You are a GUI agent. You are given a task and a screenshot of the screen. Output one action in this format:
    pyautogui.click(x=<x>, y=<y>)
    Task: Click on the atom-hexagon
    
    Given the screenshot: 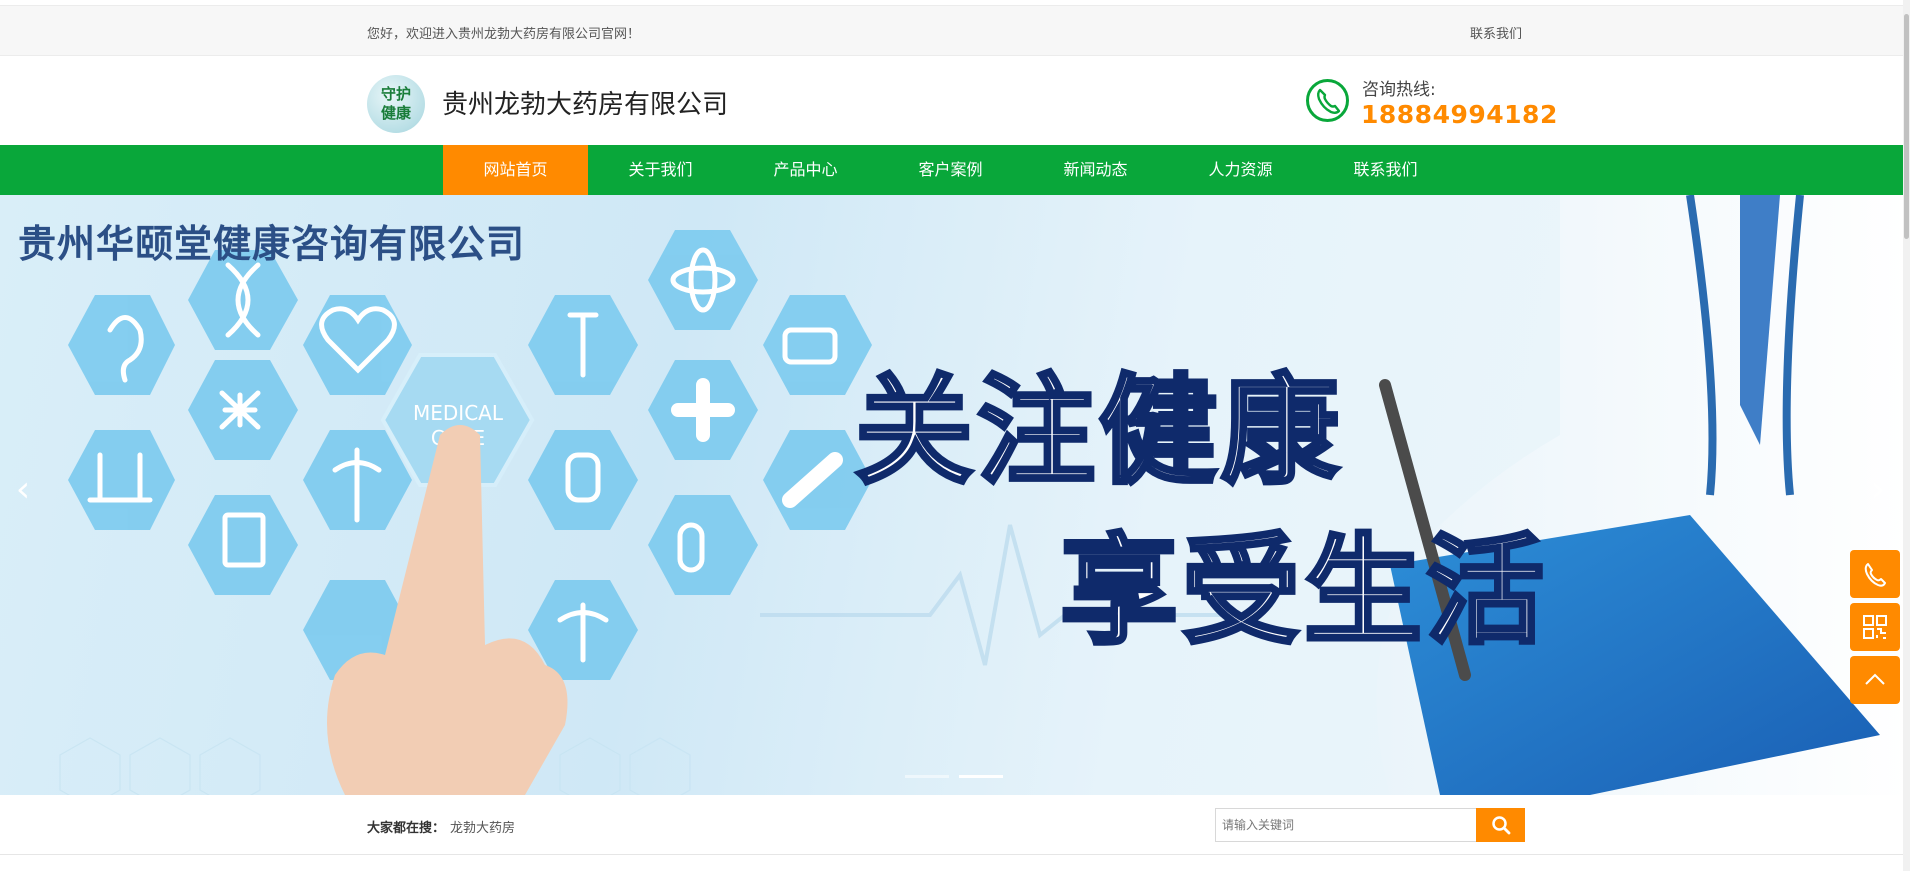 What is the action you would take?
    pyautogui.click(x=703, y=280)
    